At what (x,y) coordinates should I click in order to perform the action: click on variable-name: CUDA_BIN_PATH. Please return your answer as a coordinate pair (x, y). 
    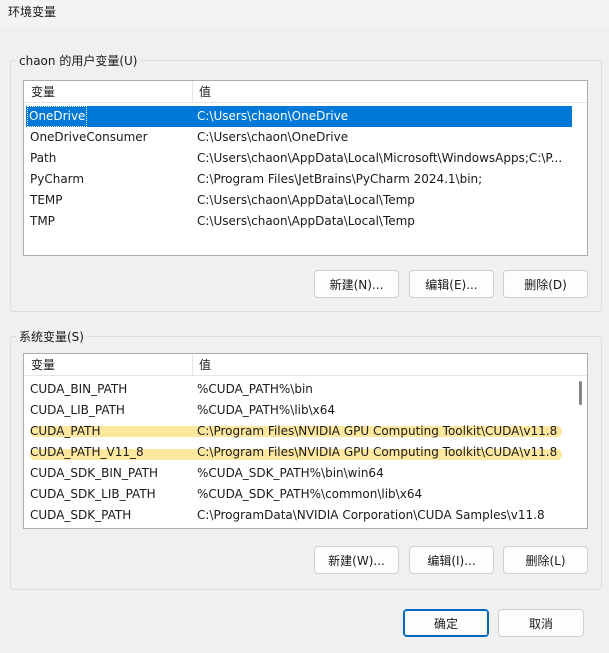
    Looking at the image, I should click on (79, 389).